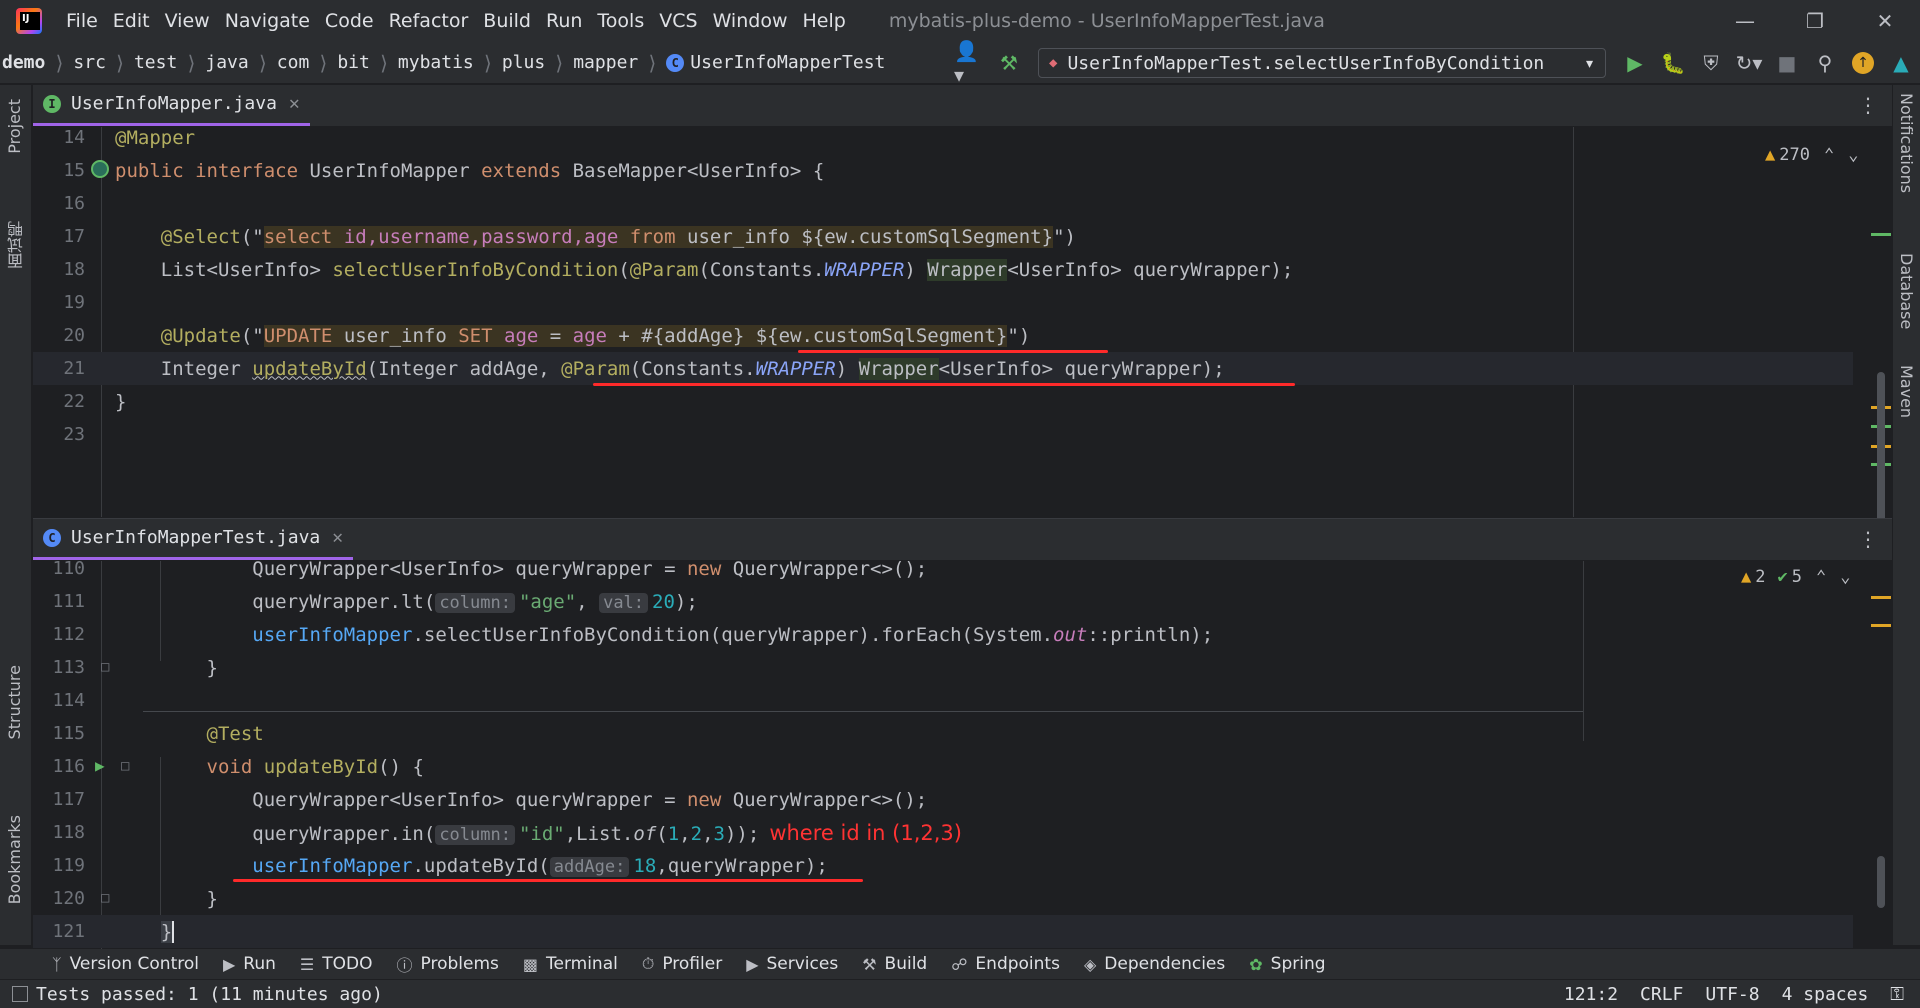  What do you see at coordinates (742, 865) in the screenshot?
I see `code-token: ,queryWrapper);` at bounding box center [742, 865].